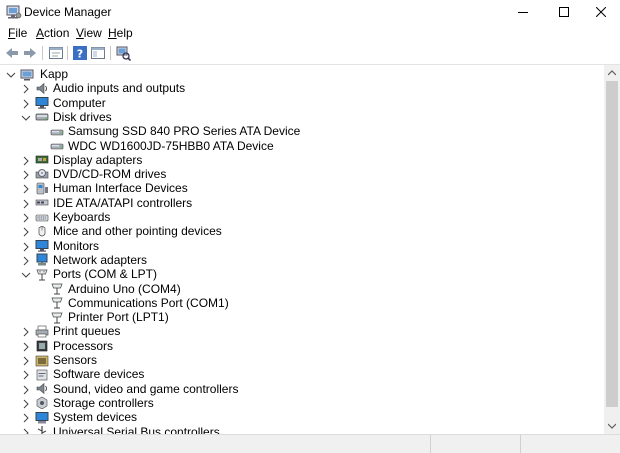  I want to click on expander-universal-serial-bus-controllers, so click(26, 430).